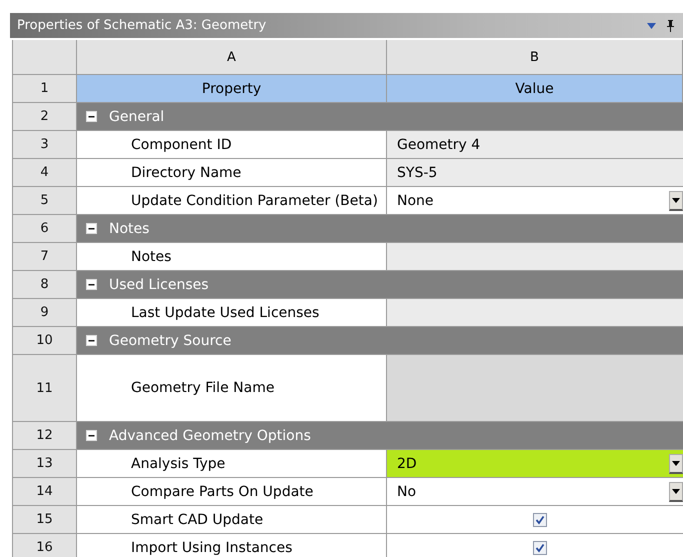 The height and width of the screenshot is (557, 683). Describe the element at coordinates (232, 313) in the screenshot. I see `property-name: Last Update Used Licenses` at that location.